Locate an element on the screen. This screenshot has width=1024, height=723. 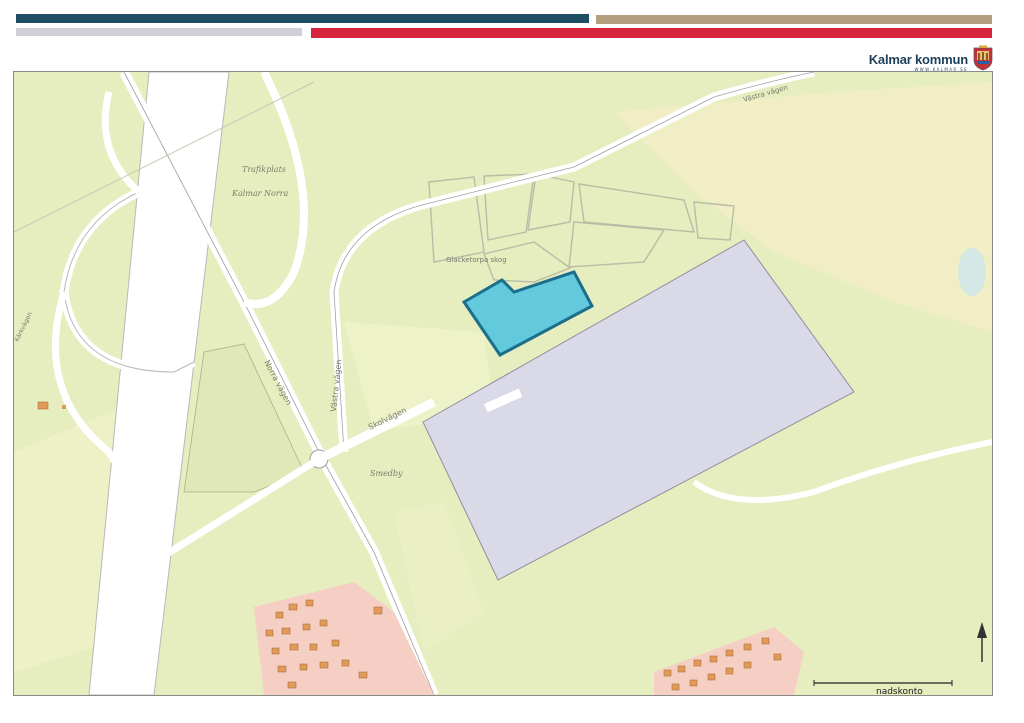
pond is located at coordinates (972, 272).